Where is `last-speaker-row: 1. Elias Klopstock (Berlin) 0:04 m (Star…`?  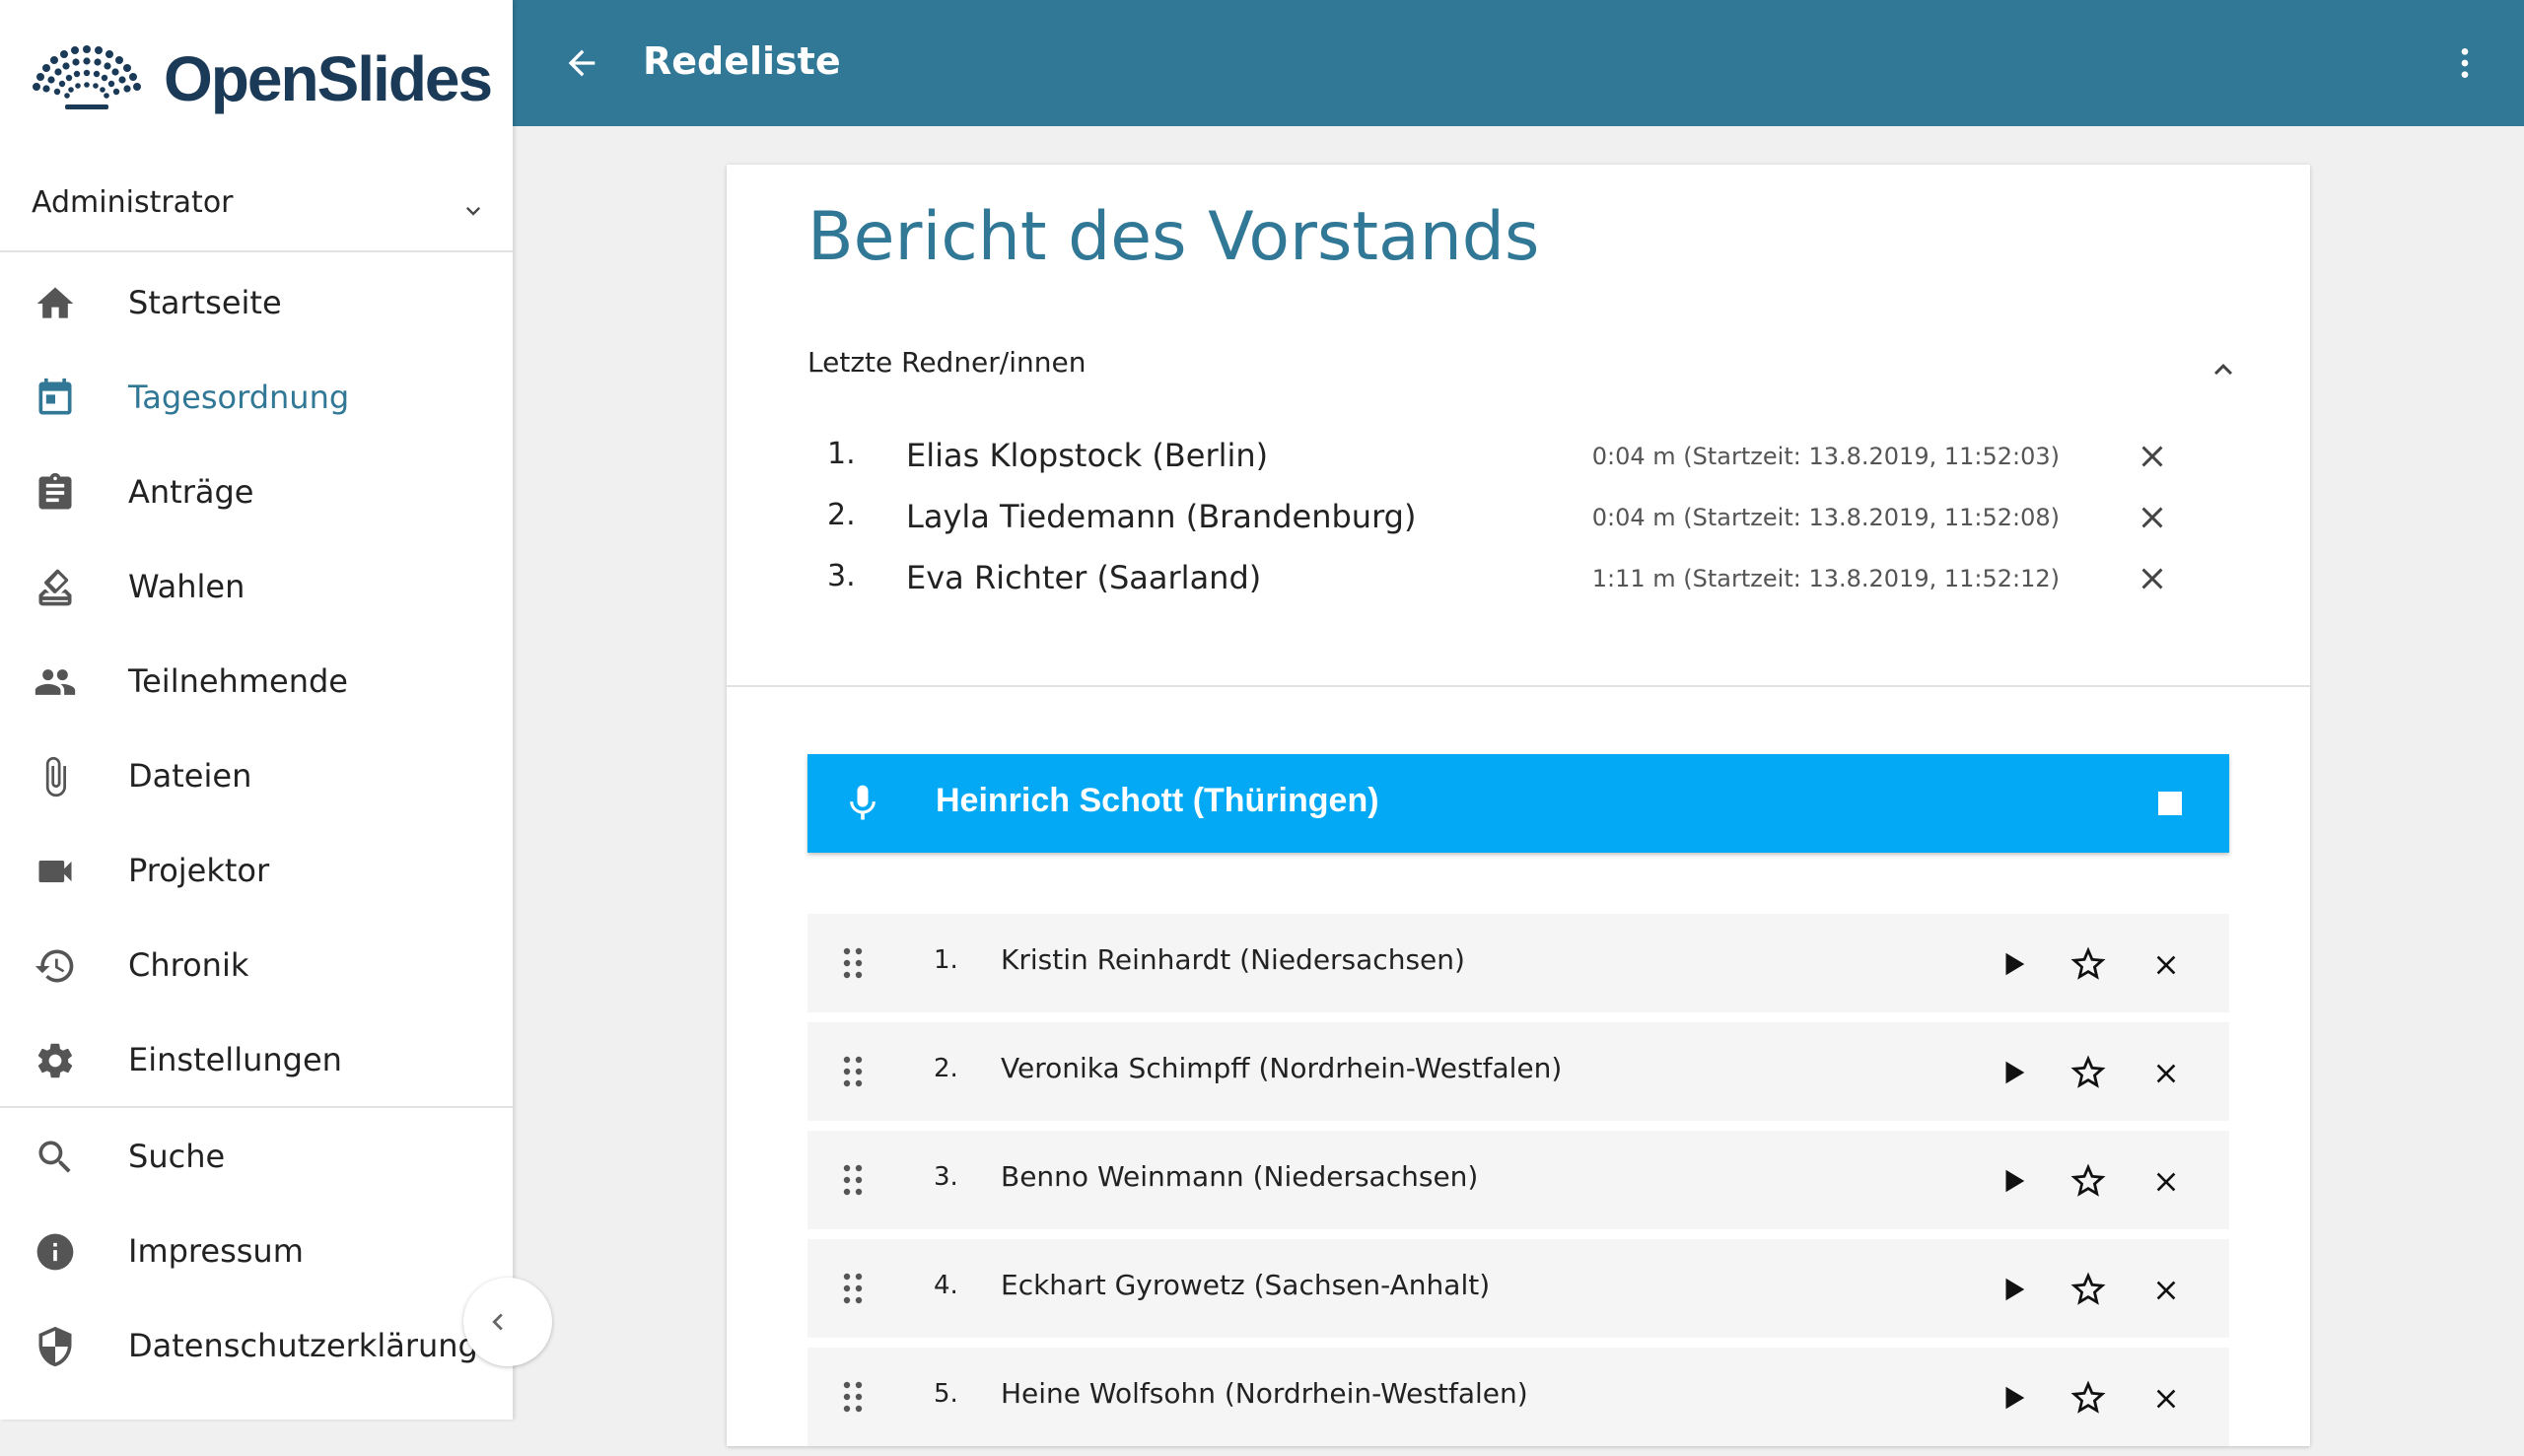
last-speaker-row: 1. Elias Klopstock (Berlin) 0:04 m (Star… is located at coordinates (1517, 459).